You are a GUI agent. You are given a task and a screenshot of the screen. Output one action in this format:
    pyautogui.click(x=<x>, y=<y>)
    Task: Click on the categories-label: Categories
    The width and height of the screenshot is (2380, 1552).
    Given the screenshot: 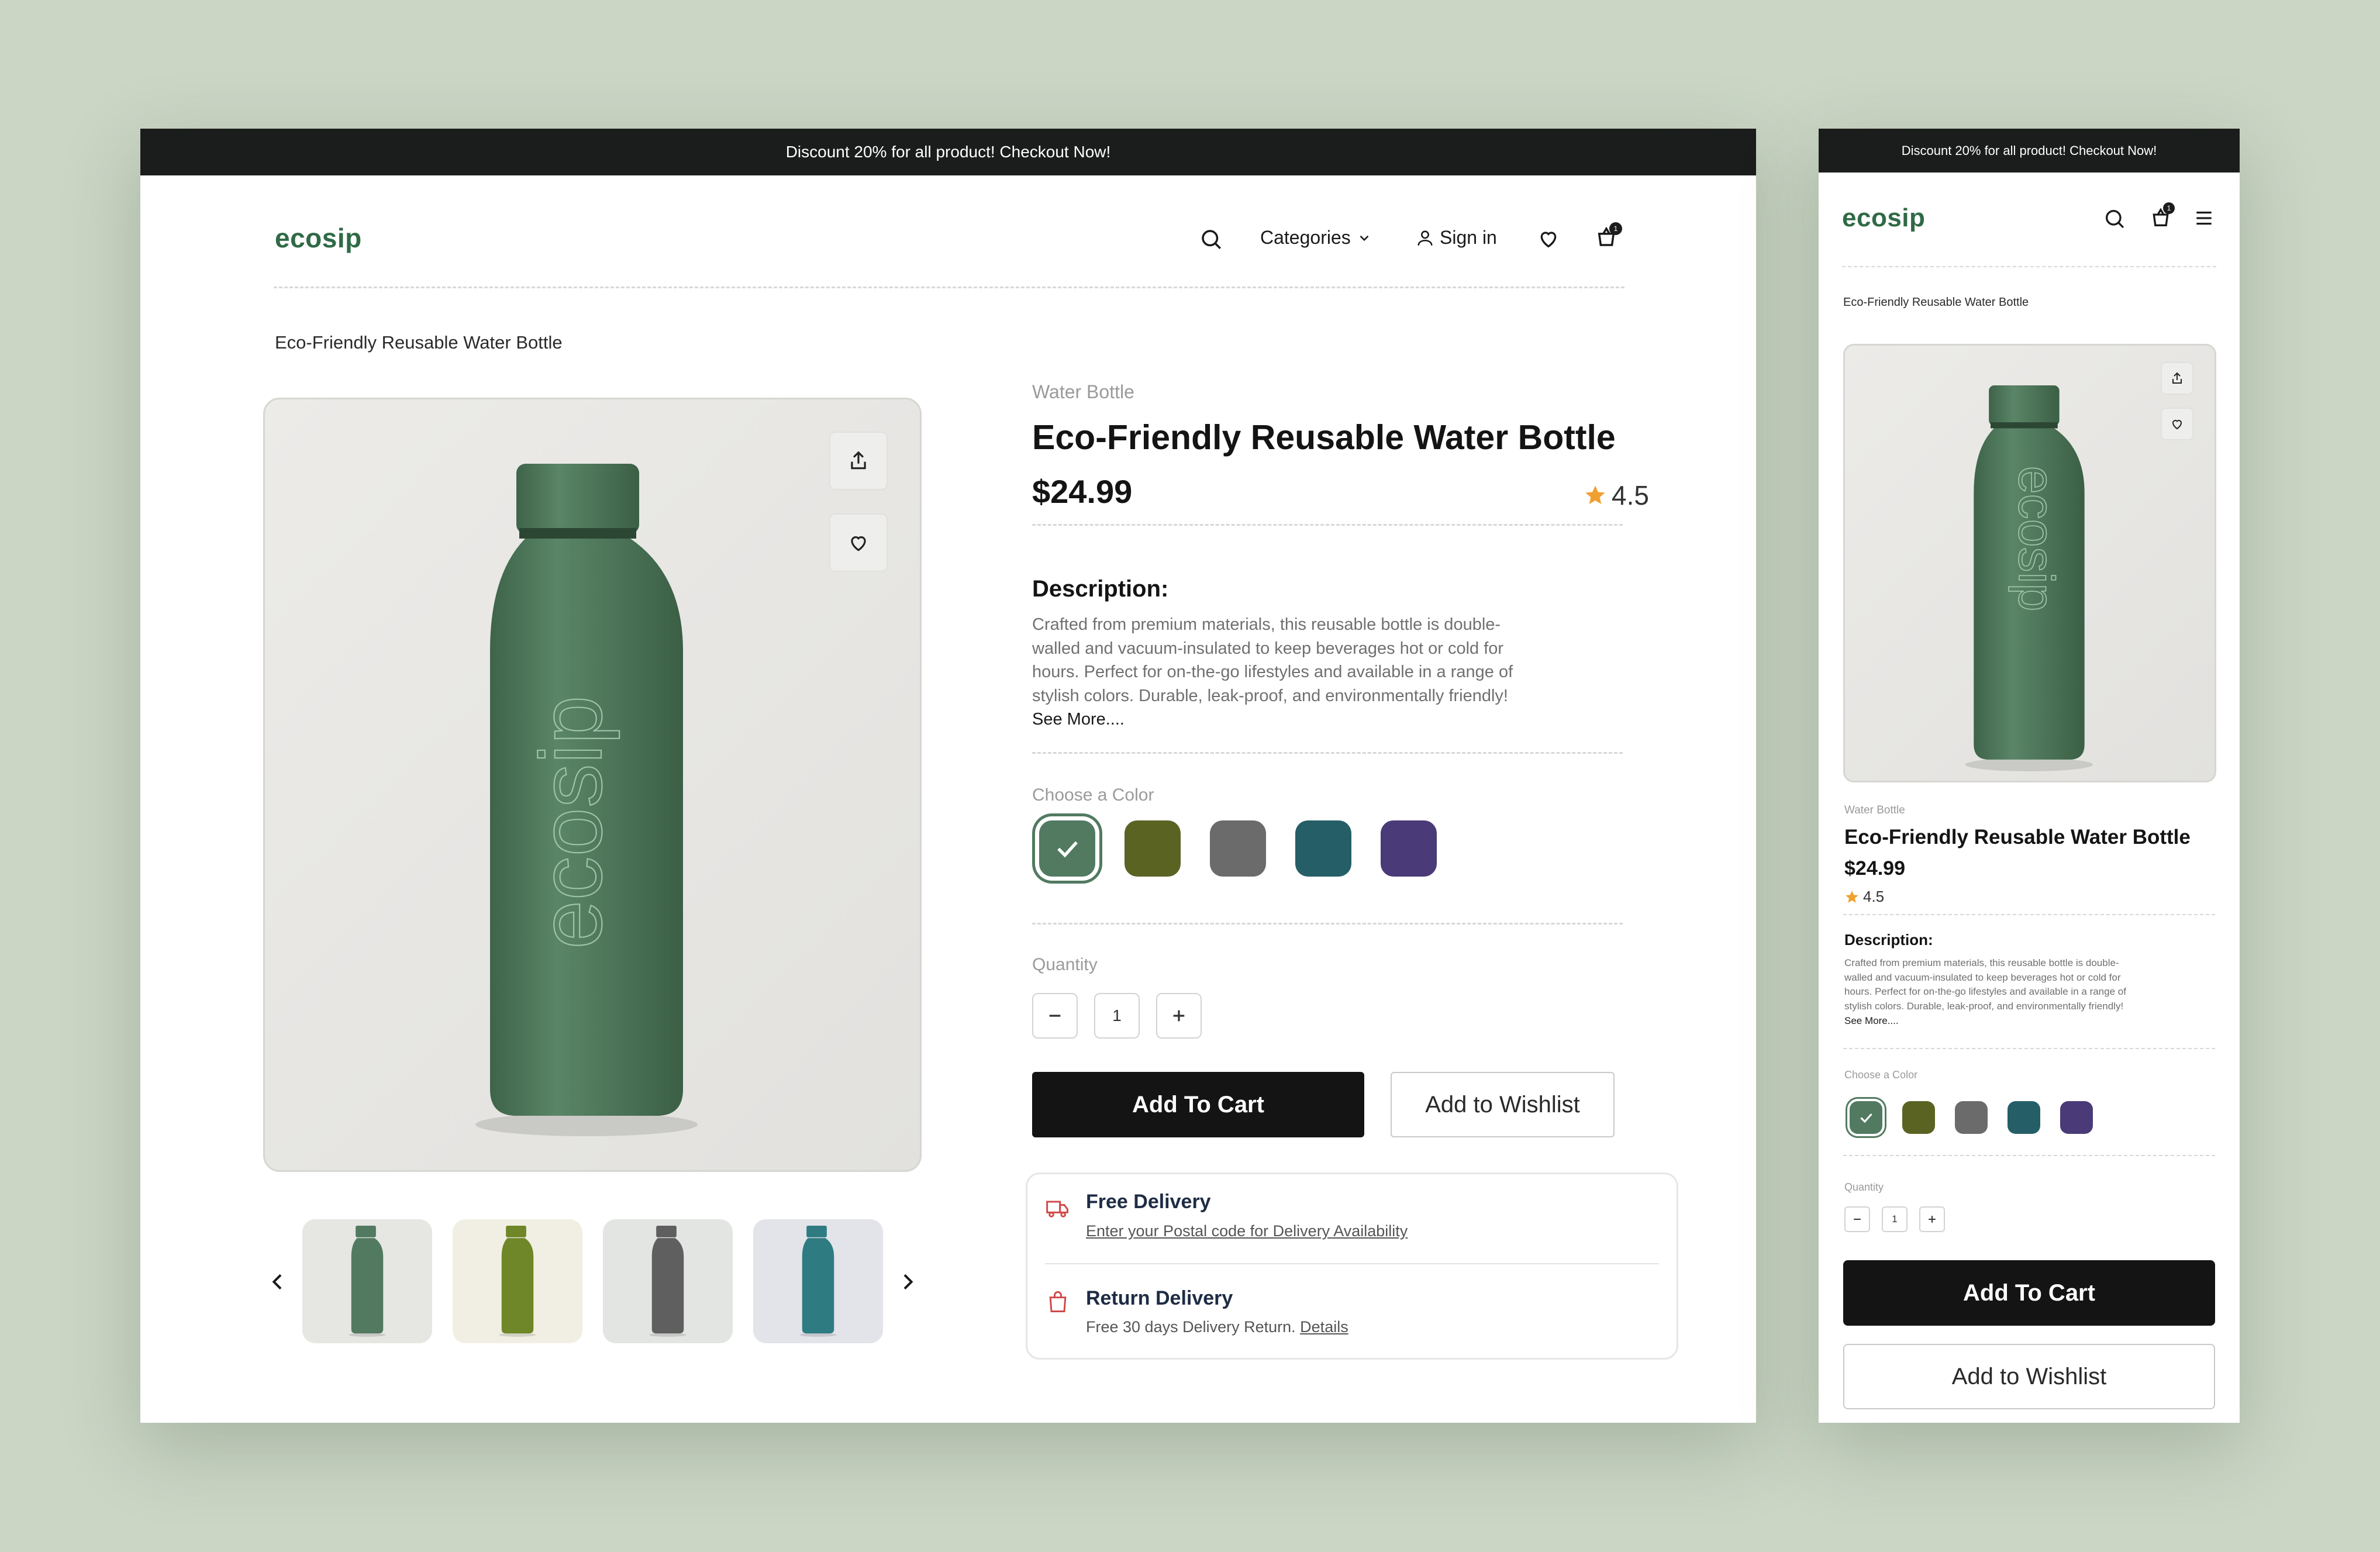 What is the action you would take?
    pyautogui.click(x=1305, y=238)
    